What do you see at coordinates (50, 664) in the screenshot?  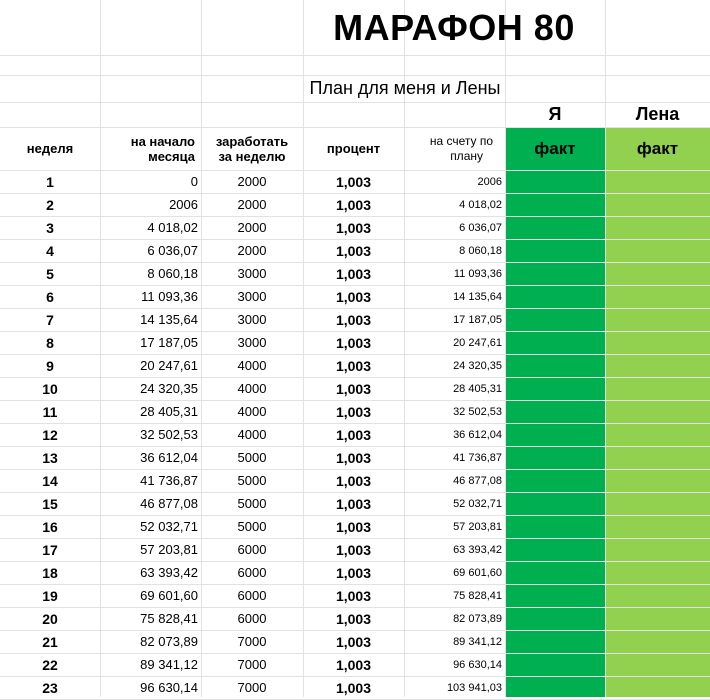 I see `week-cell: 22` at bounding box center [50, 664].